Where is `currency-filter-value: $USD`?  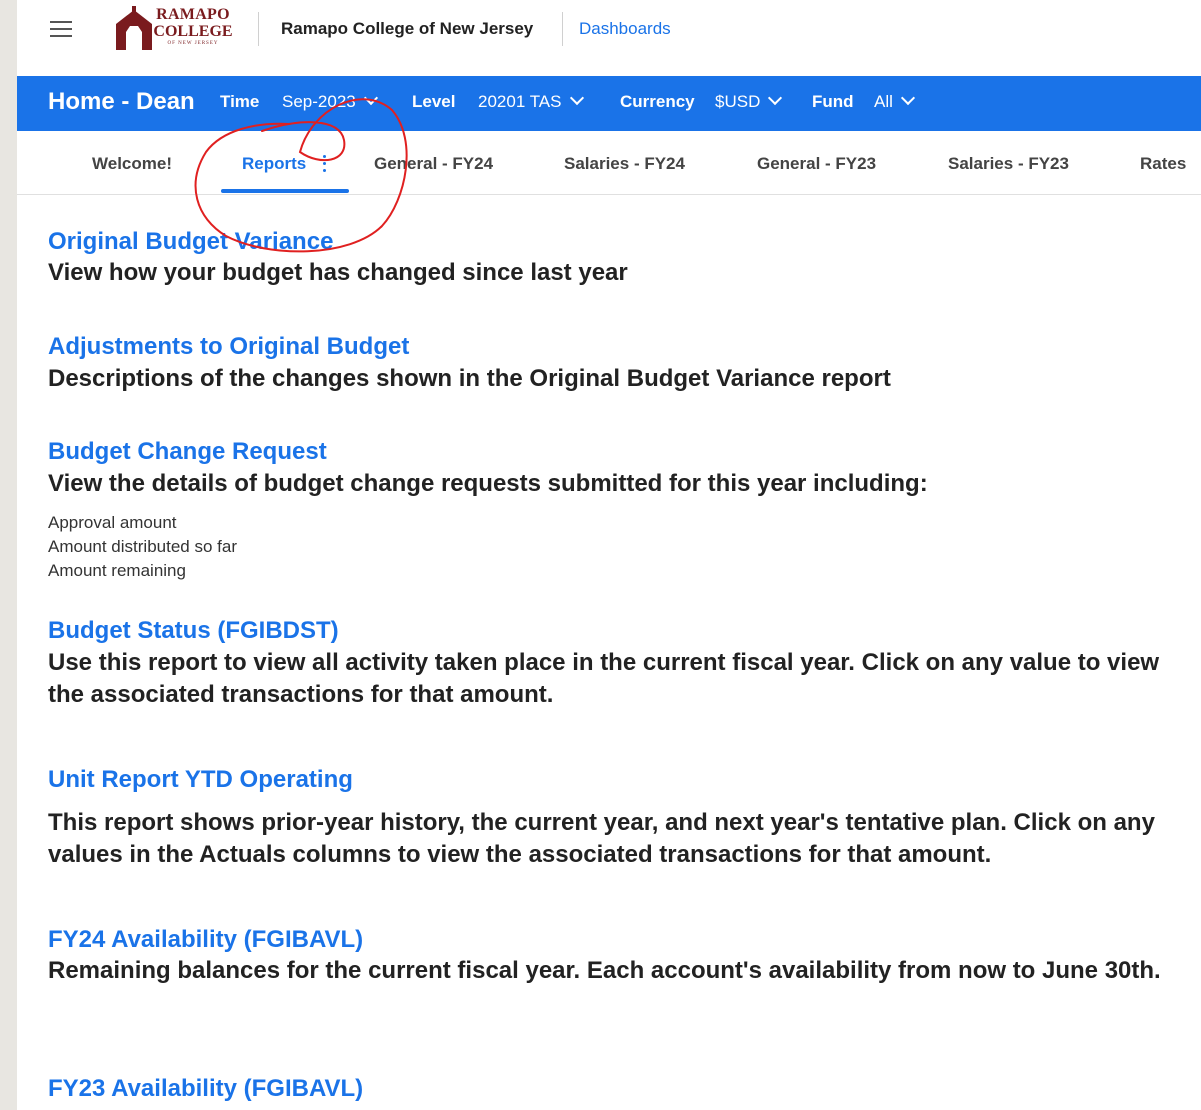 currency-filter-value: $USD is located at coordinates (738, 101).